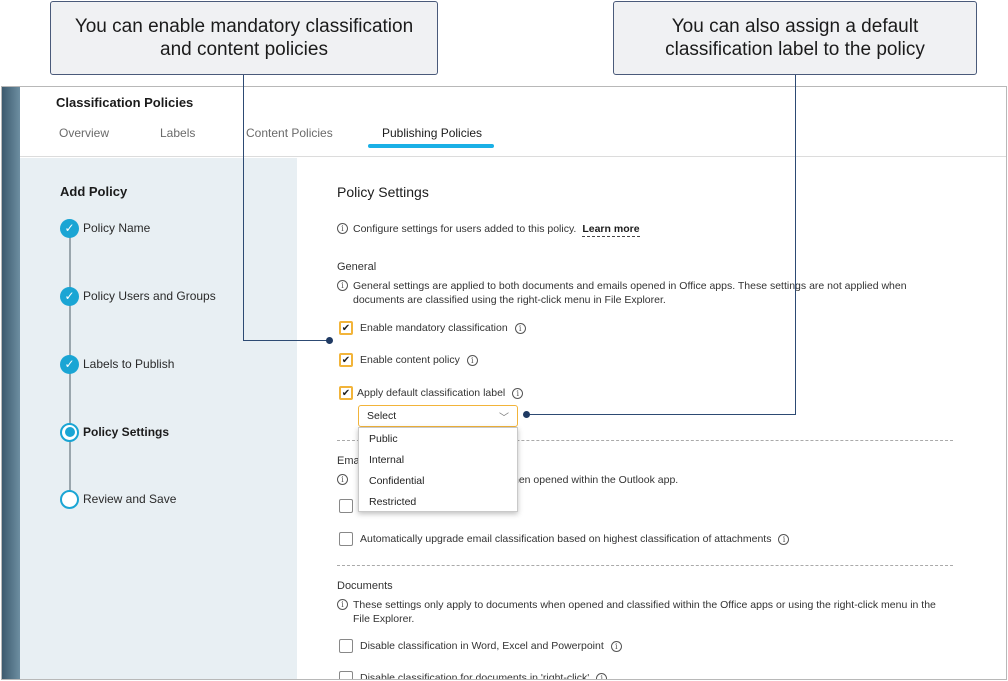 Image resolution: width=1008 pixels, height=681 pixels. Describe the element at coordinates (431, 146) in the screenshot. I see `active-tab-indicator` at that location.